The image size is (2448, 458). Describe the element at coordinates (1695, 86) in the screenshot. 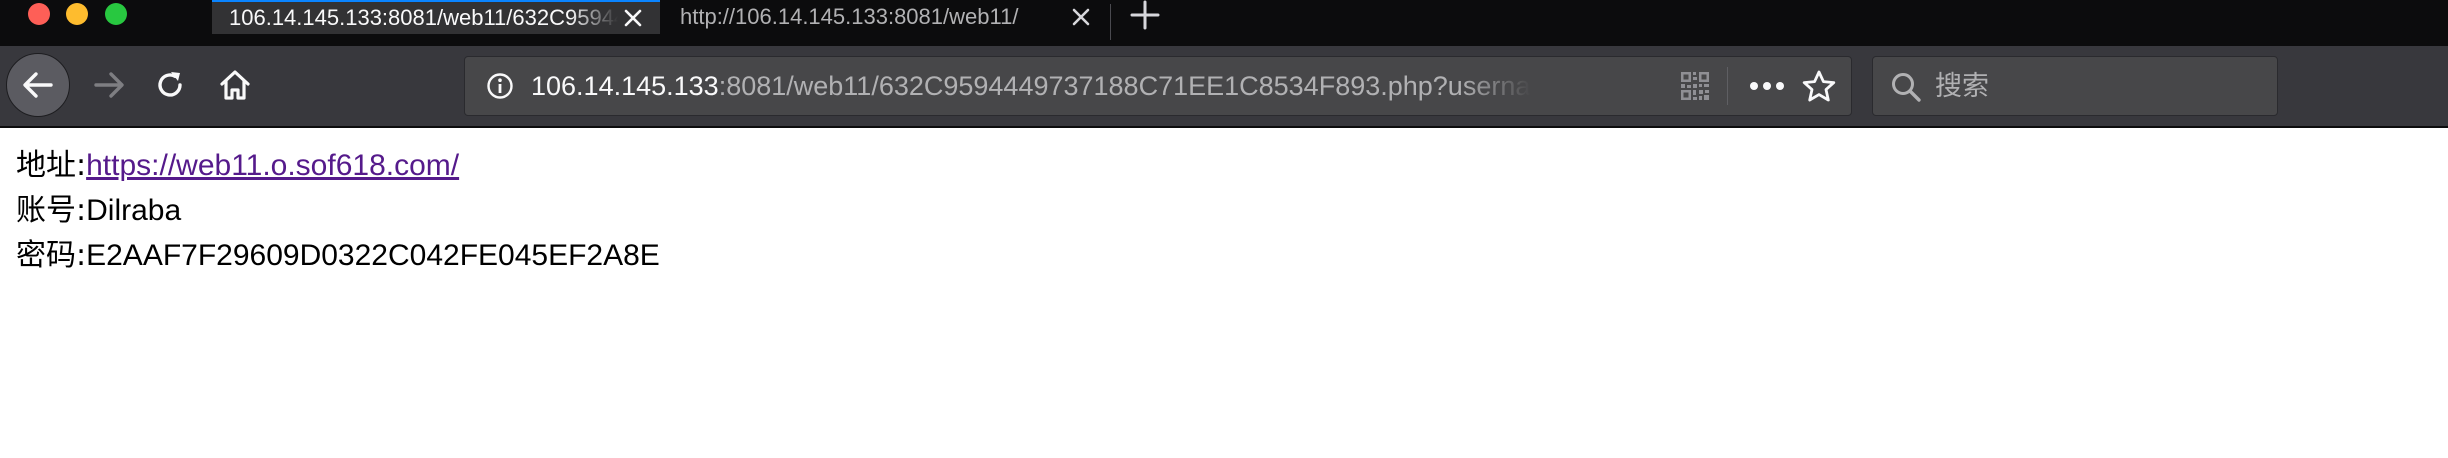

I see `qr-code-icon` at that location.